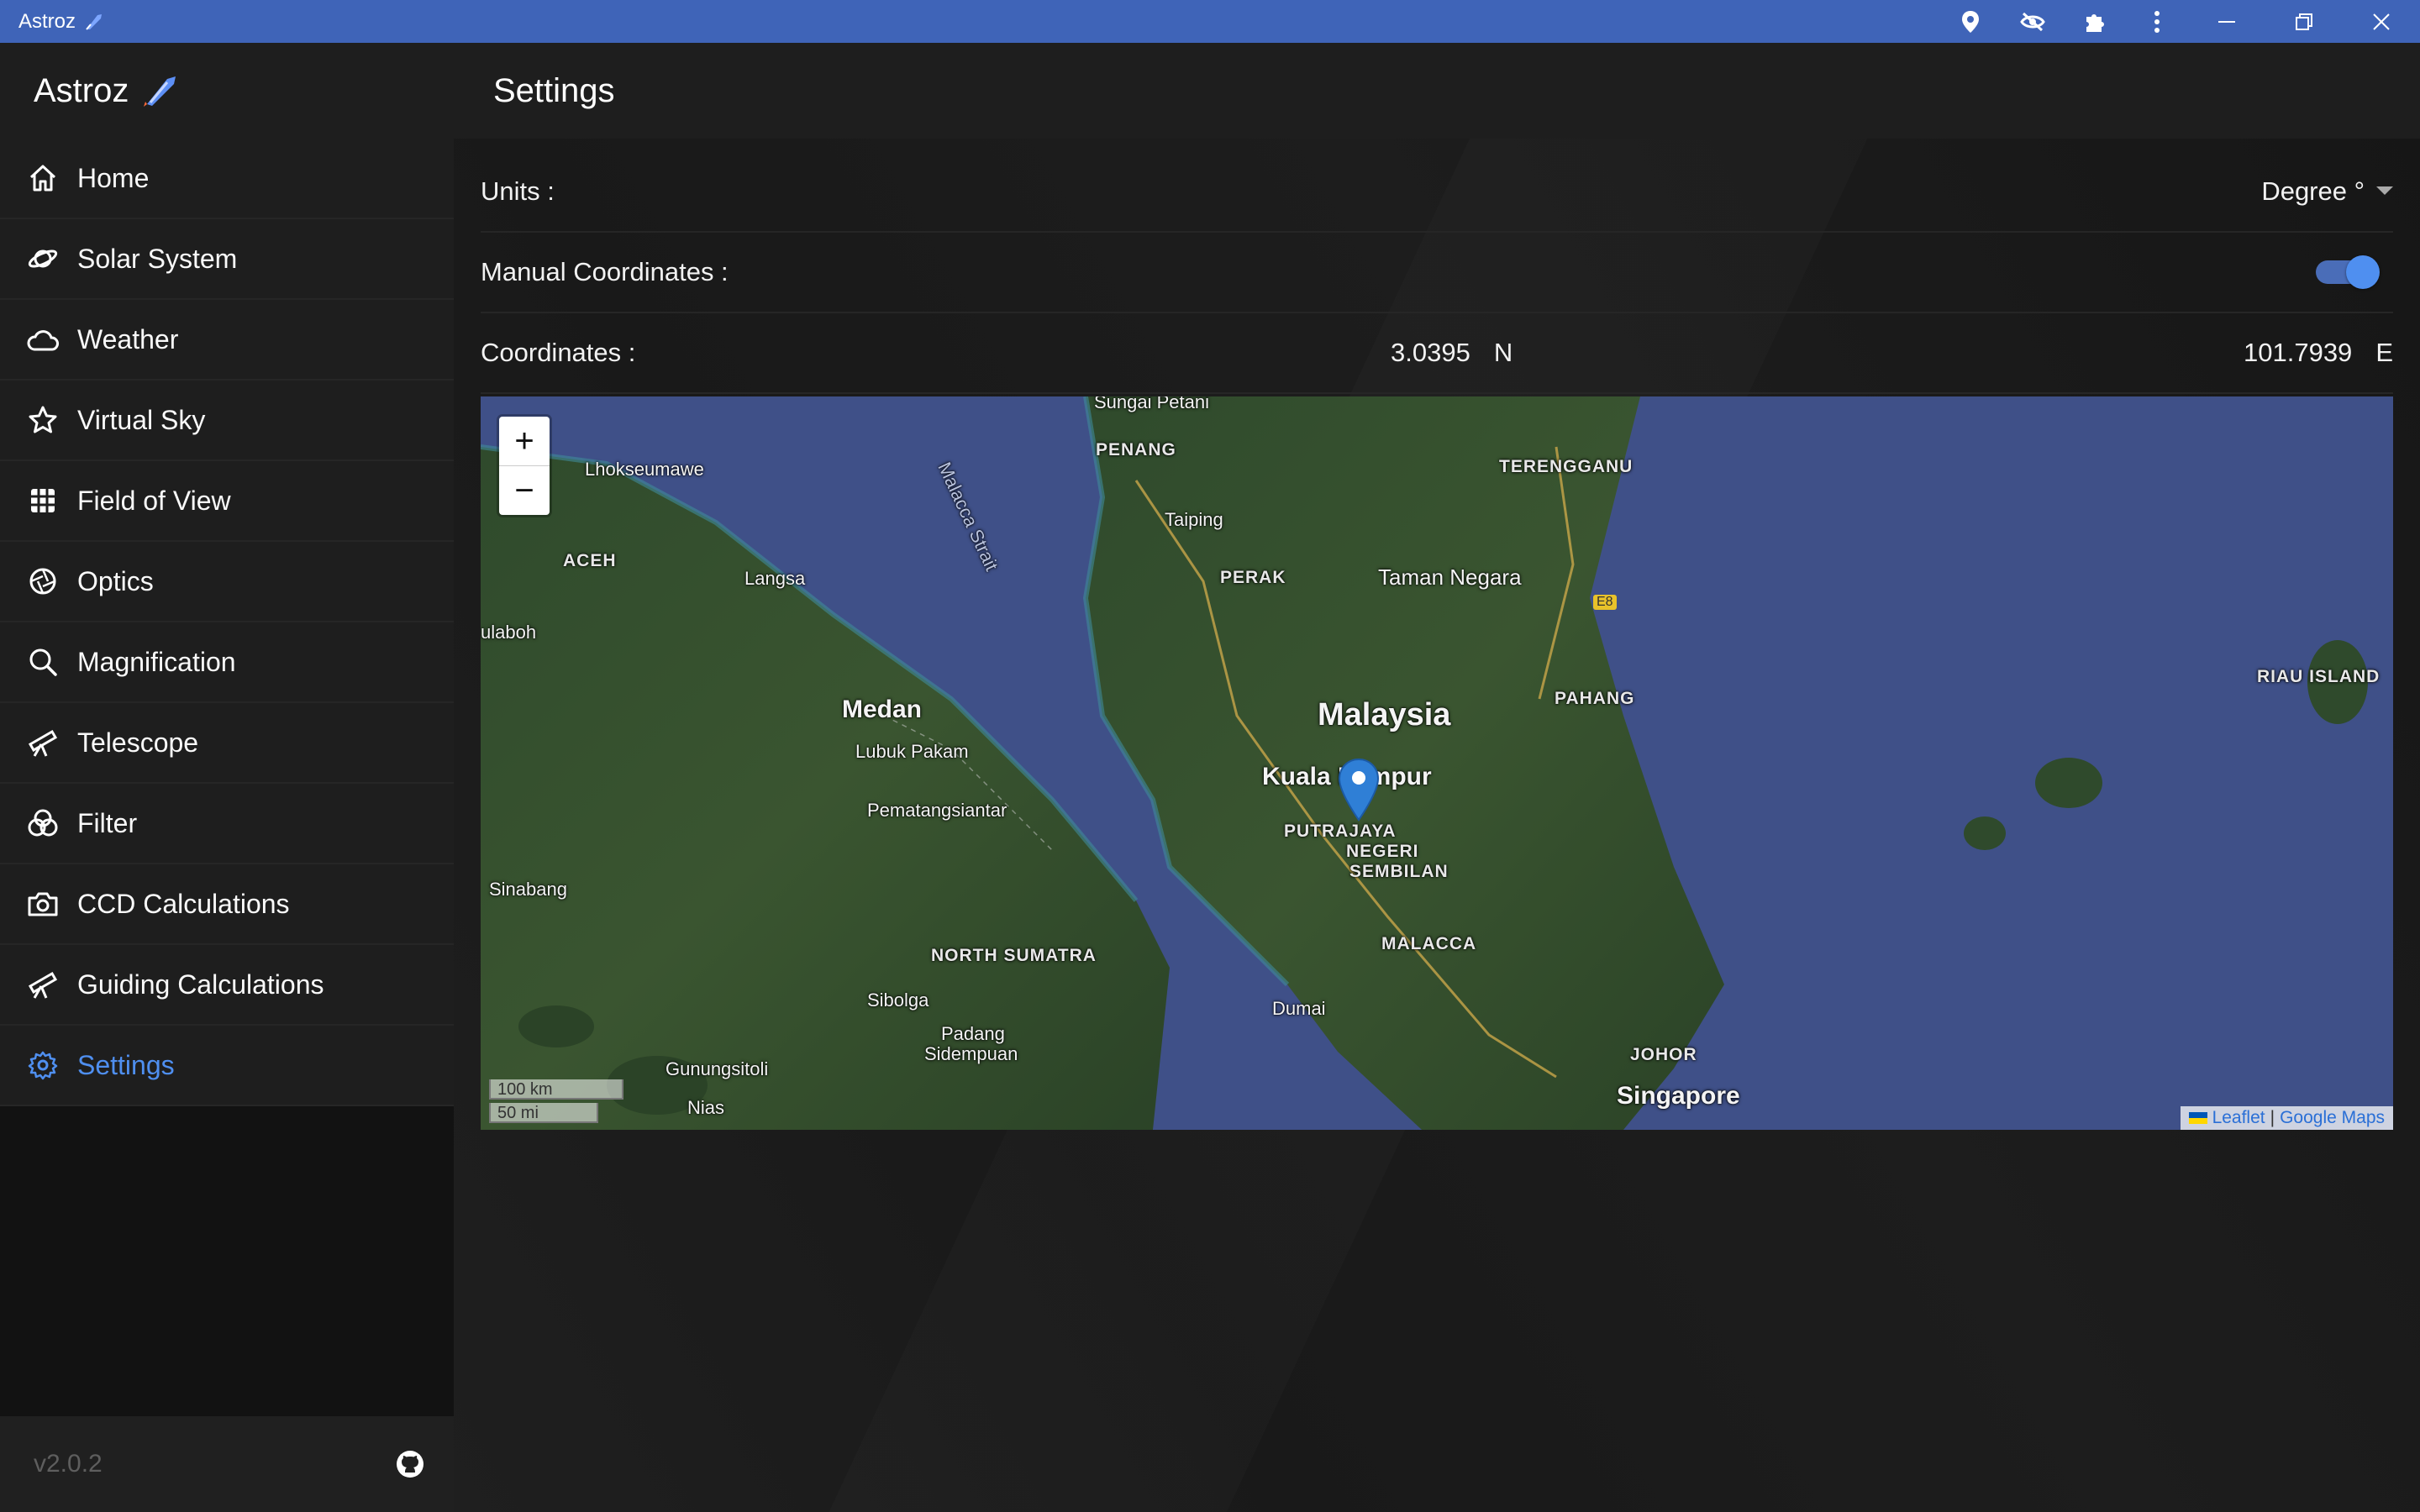 This screenshot has height=1512, width=2420. Describe the element at coordinates (2385, 190) in the screenshot. I see `caret-down-icon` at that location.